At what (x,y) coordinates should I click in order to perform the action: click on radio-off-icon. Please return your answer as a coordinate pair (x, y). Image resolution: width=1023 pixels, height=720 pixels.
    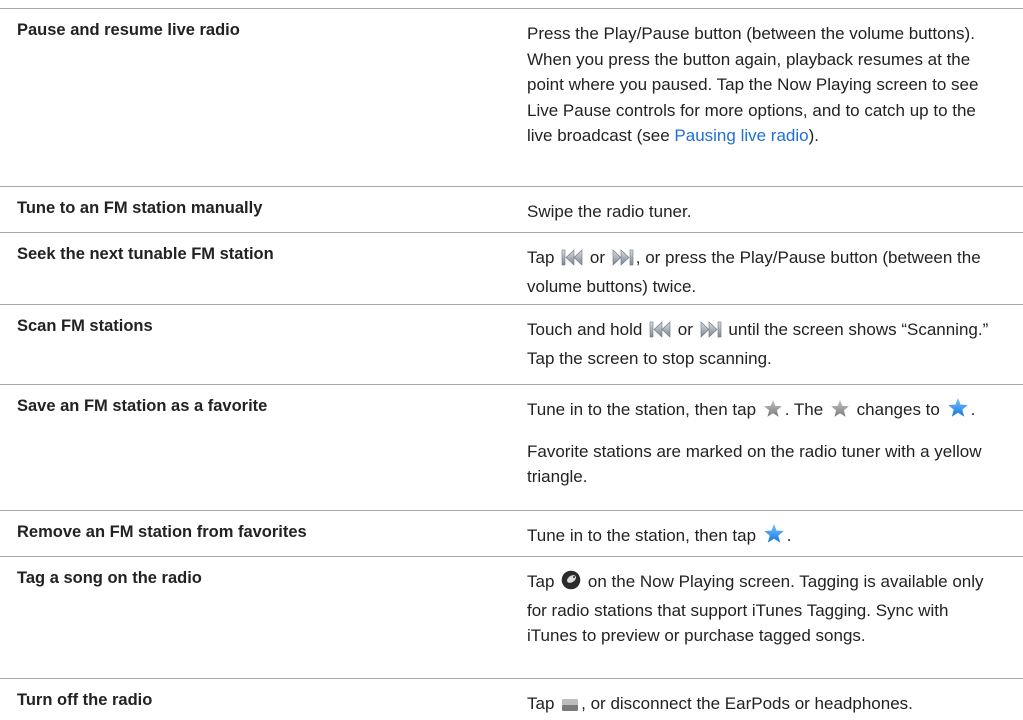
    Looking at the image, I should click on (570, 707).